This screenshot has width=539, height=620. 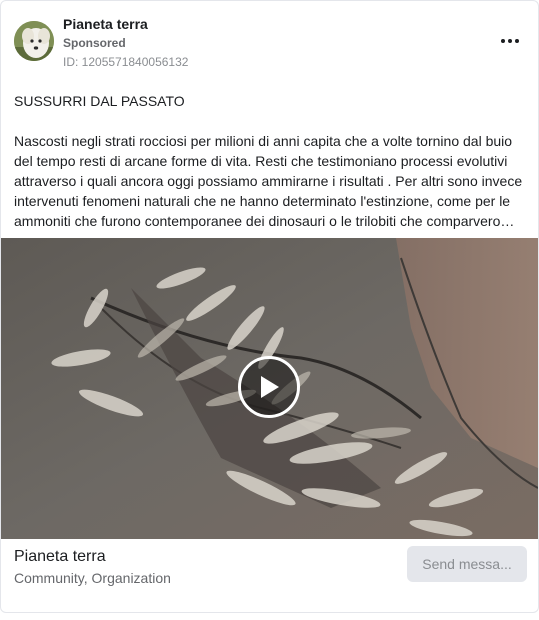 I want to click on ad-id-label: ID: 1205571840056132, so click(x=126, y=62).